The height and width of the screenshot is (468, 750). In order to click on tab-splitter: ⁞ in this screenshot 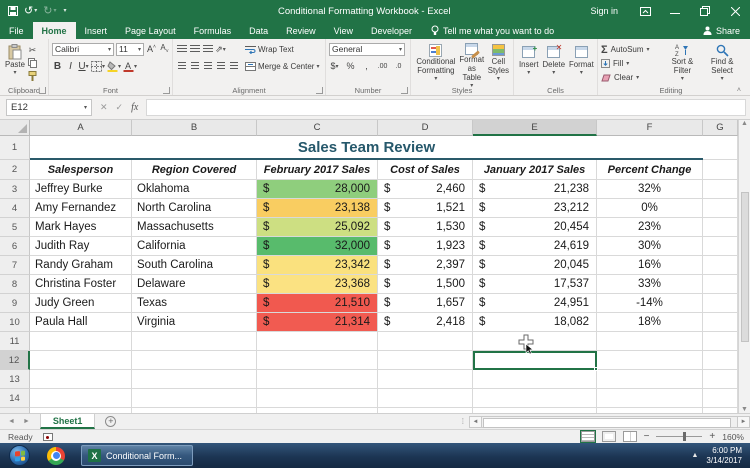, I will do `click(465, 421)`.